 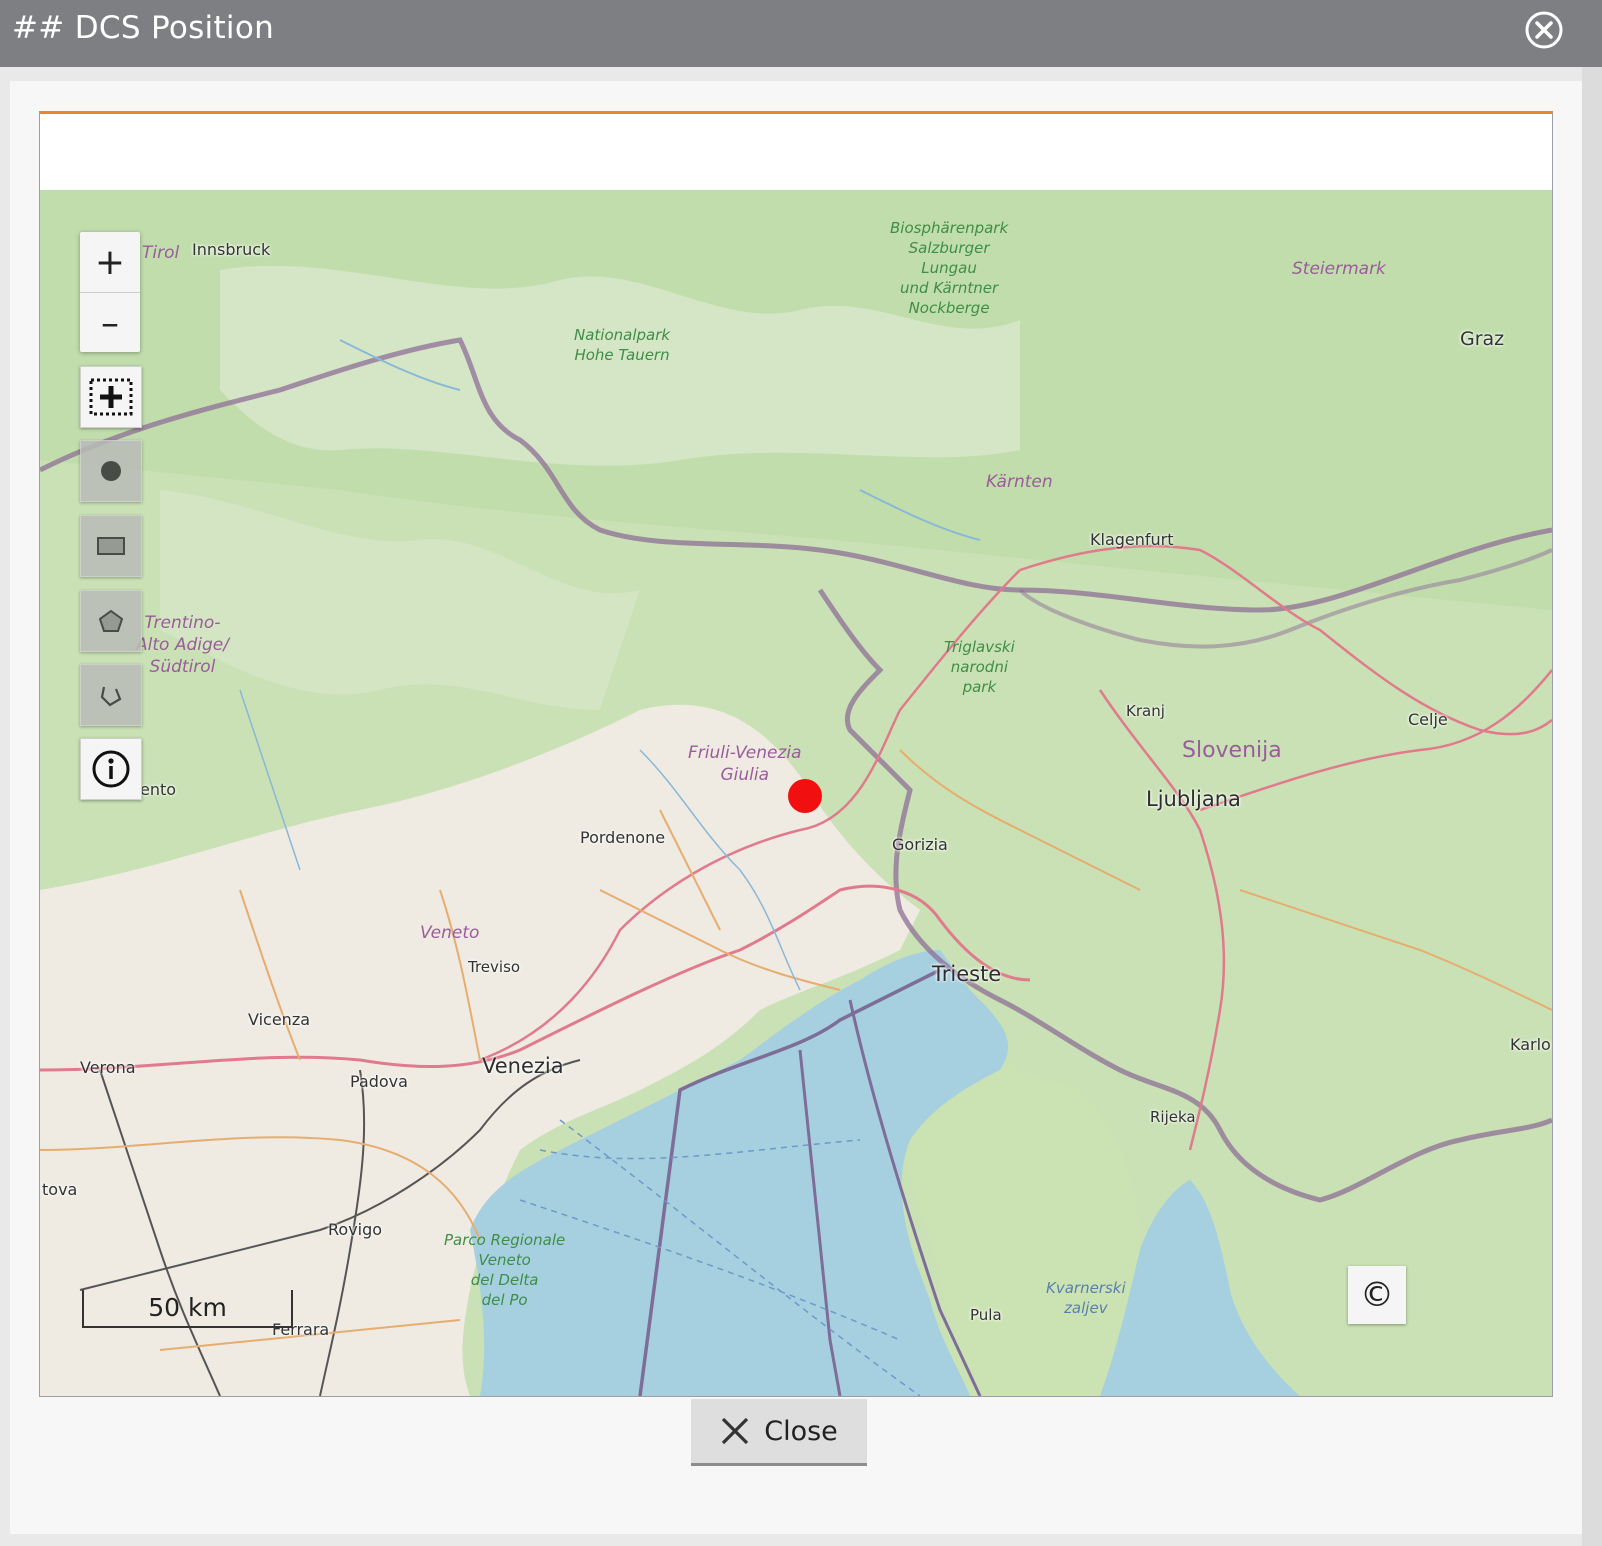 I want to click on rectangle-draw-button, so click(x=111, y=546).